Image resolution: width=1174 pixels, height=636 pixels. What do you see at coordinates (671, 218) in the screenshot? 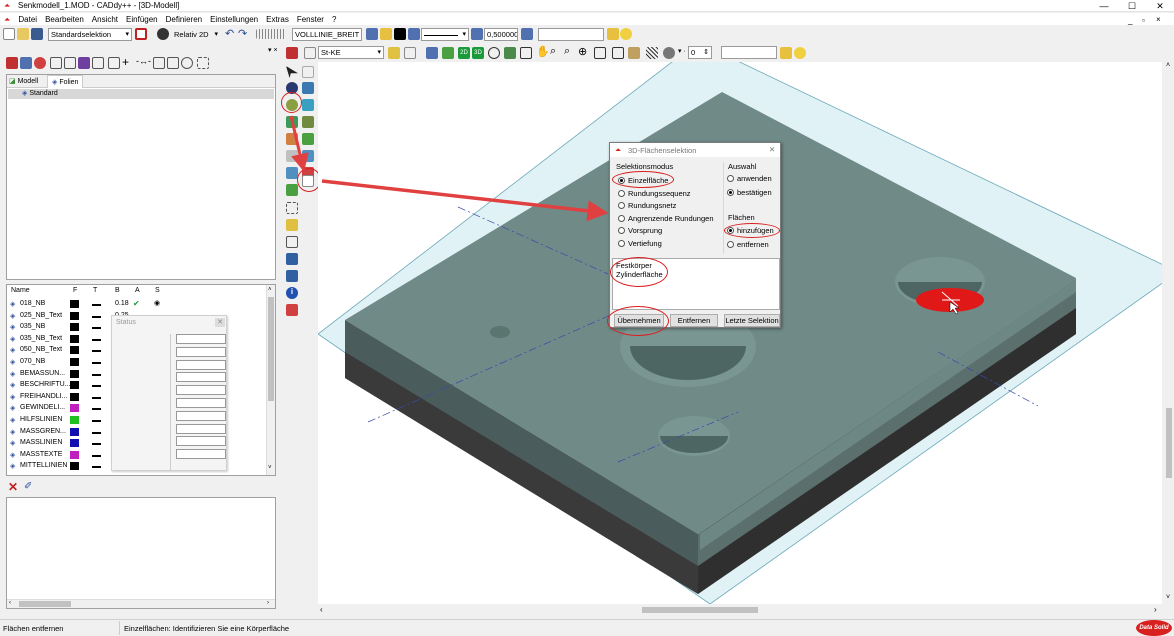
I see `mode-radio-label: Angrenzende Rundungen` at bounding box center [671, 218].